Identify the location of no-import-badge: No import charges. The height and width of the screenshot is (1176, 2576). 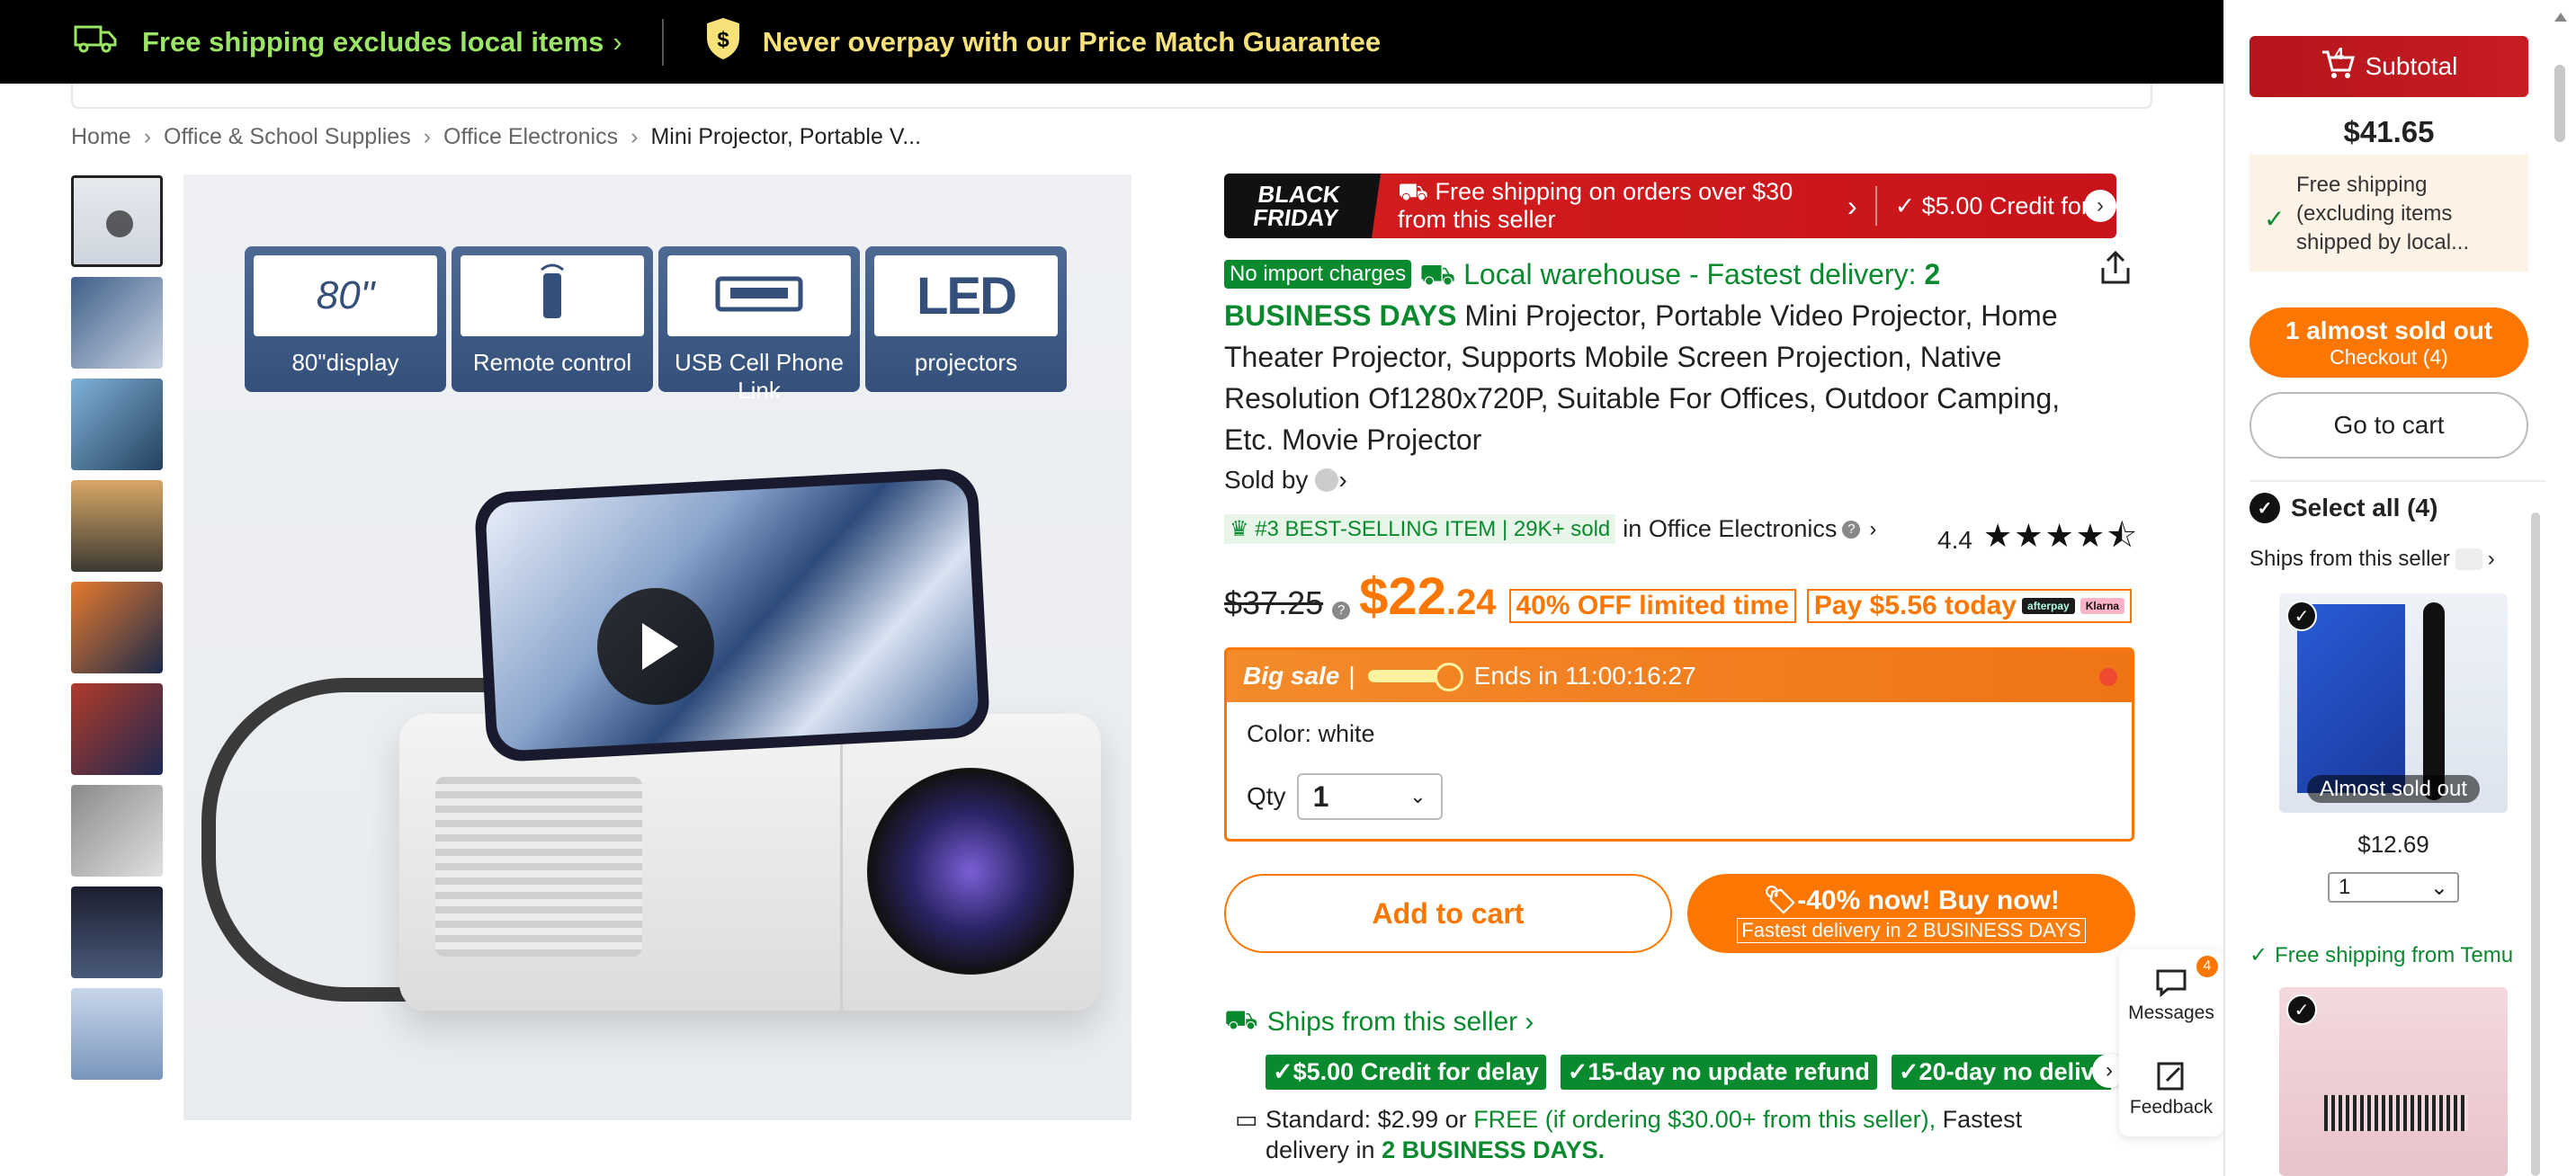
(1318, 274).